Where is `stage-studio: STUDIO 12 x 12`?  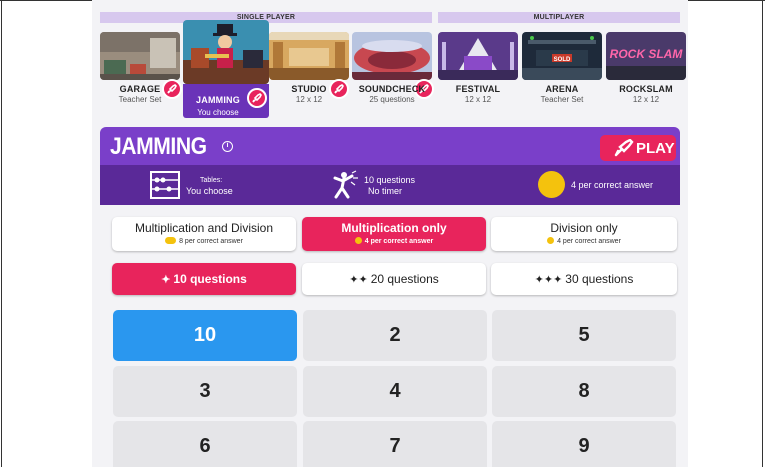
stage-studio: STUDIO 12 x 12 is located at coordinates (309, 75).